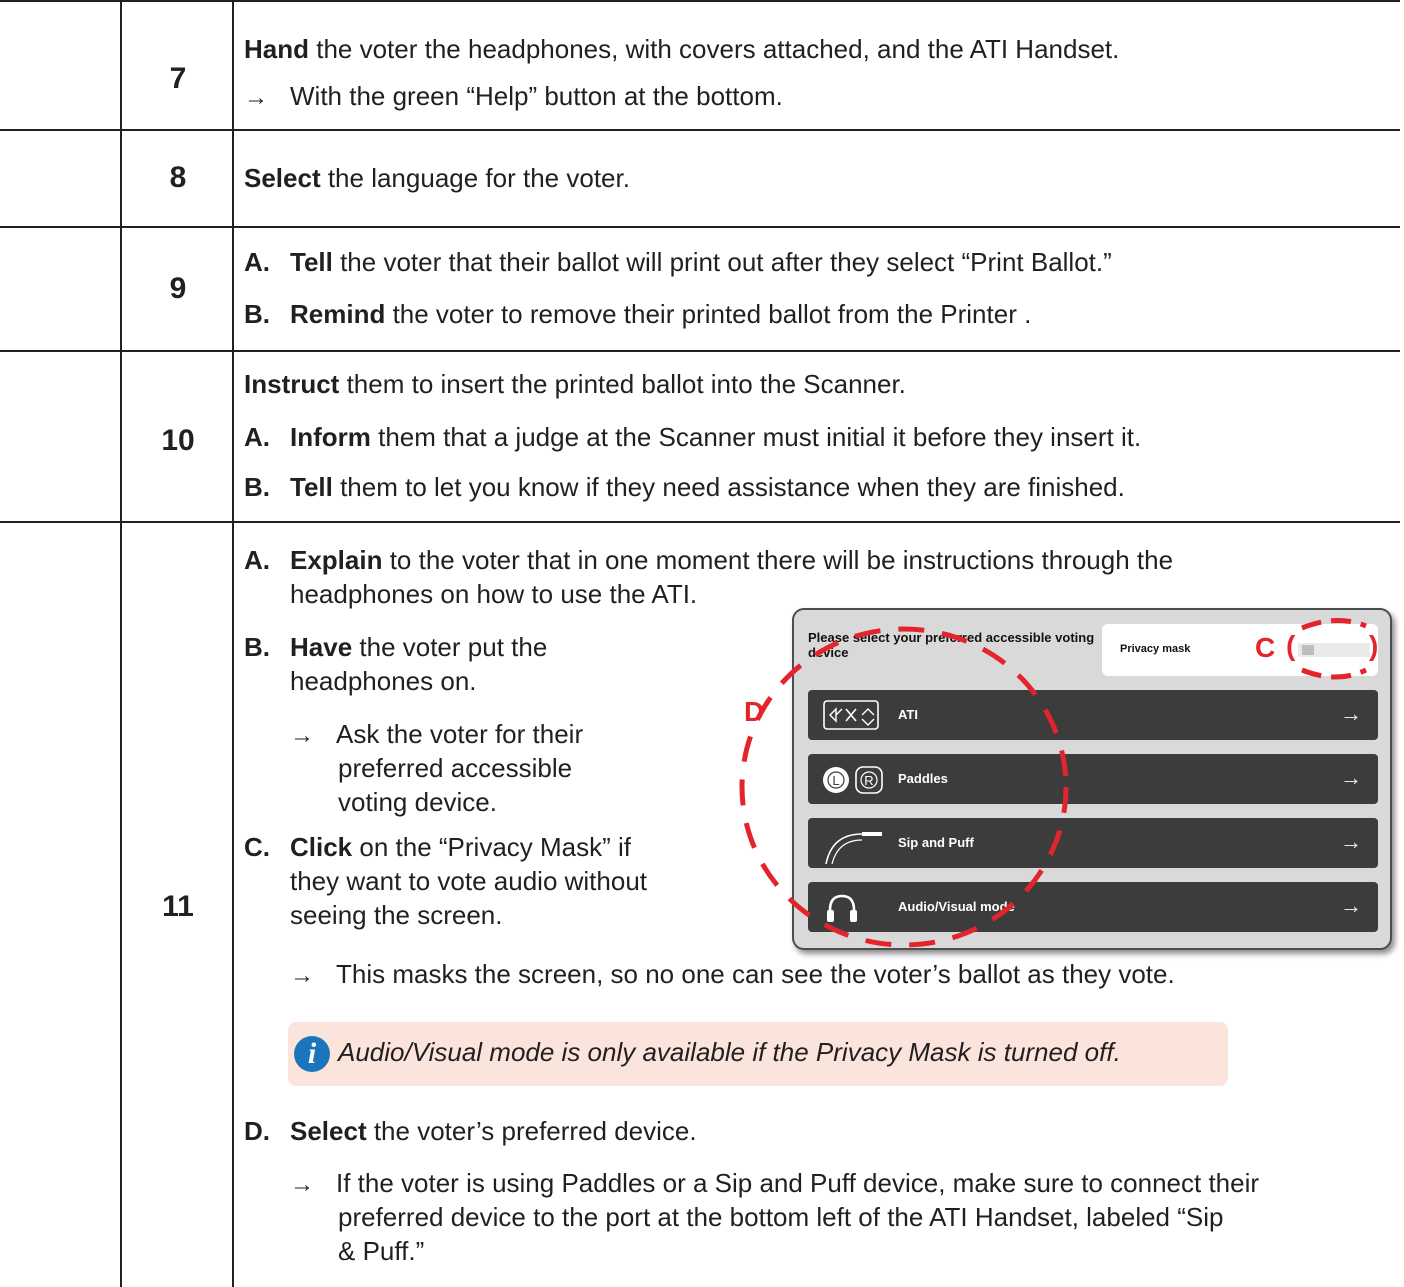 The image size is (1404, 1287). What do you see at coordinates (1093, 715) in the screenshot?
I see `device-option-ati: ATI →` at bounding box center [1093, 715].